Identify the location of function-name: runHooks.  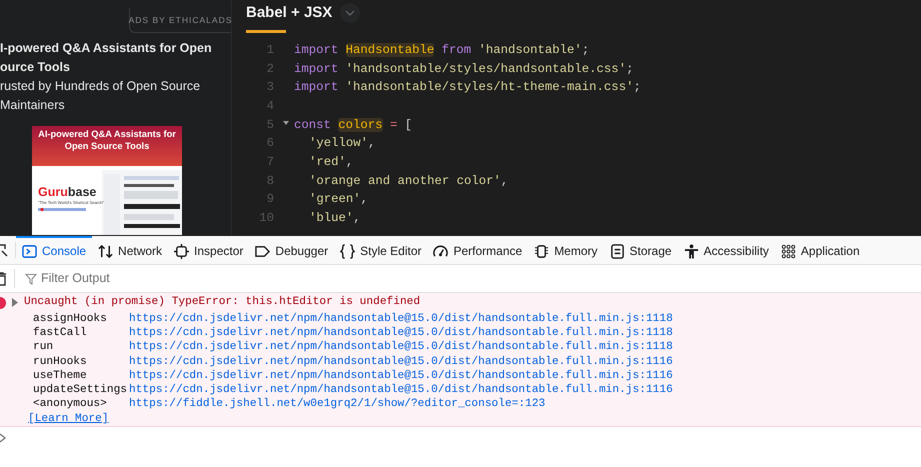
(60, 361).